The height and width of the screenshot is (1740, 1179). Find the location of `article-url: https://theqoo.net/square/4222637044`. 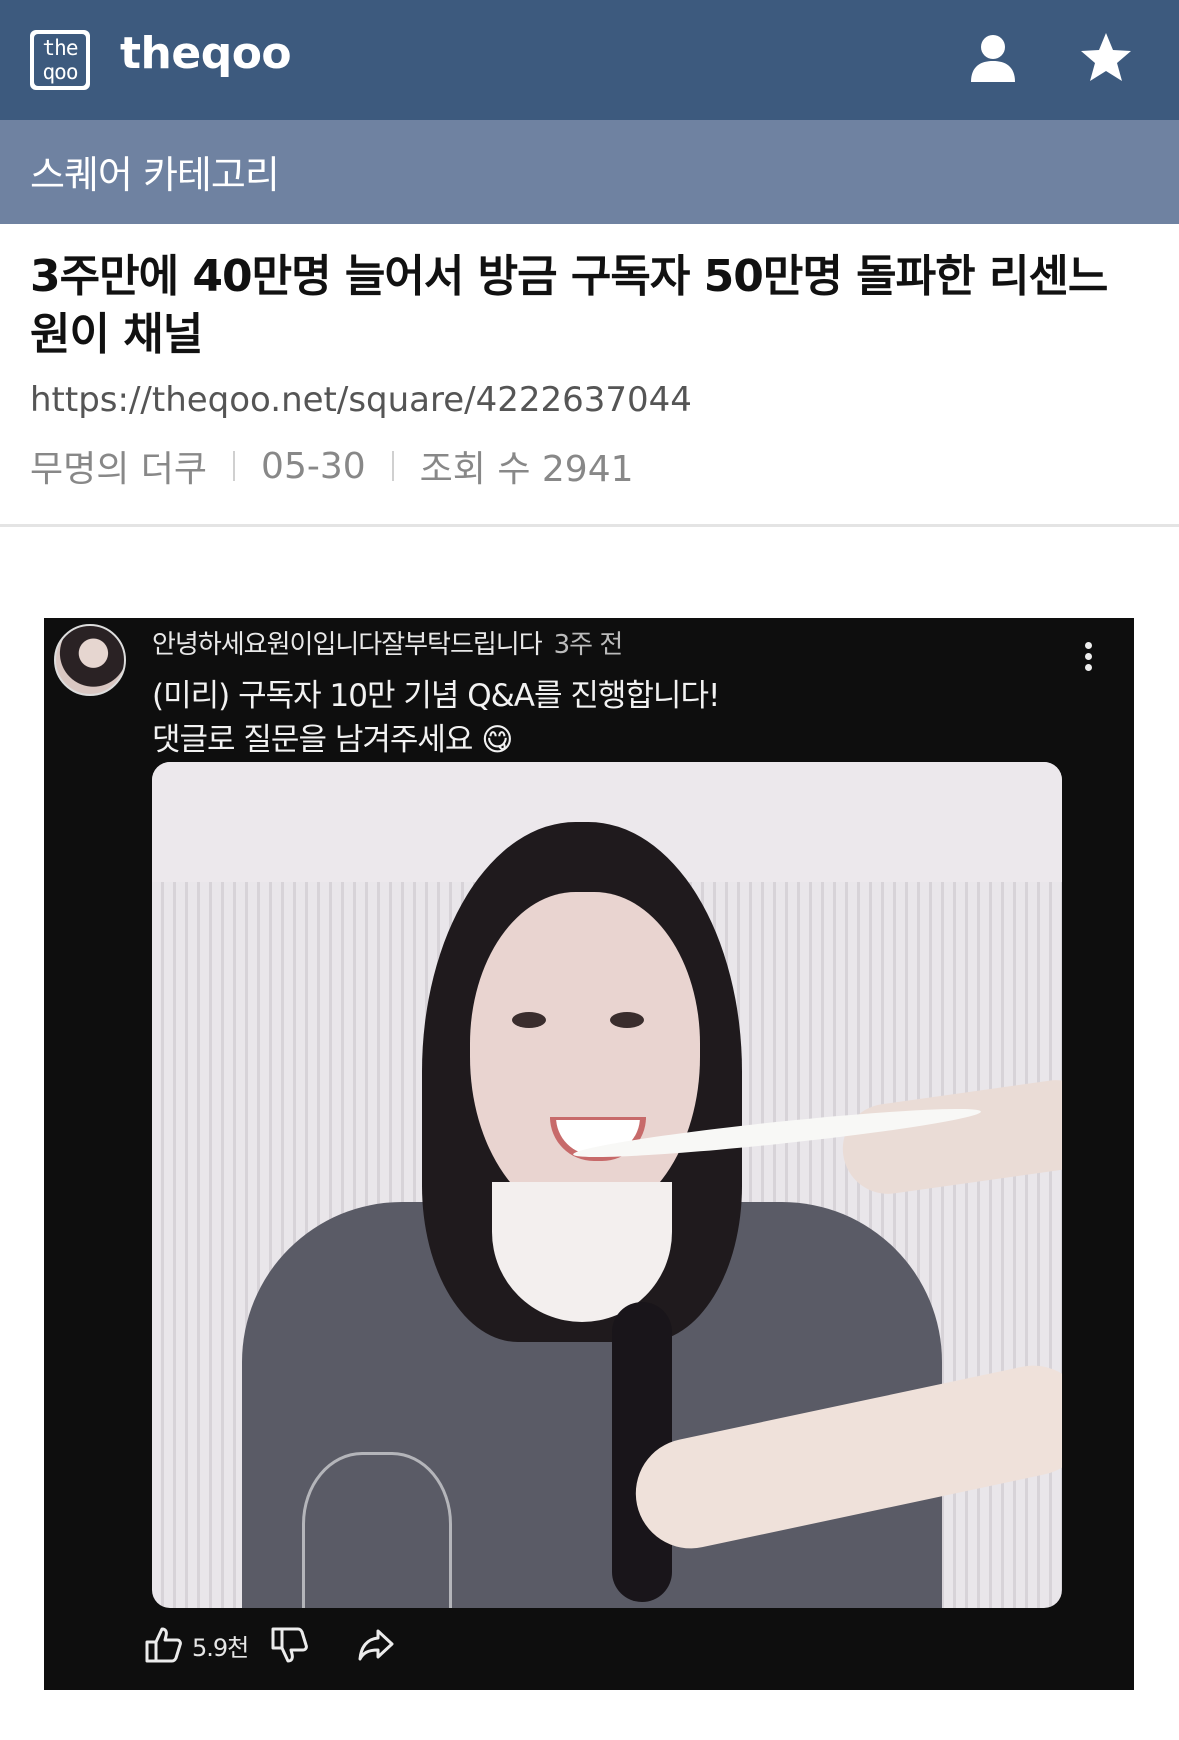

article-url: https://theqoo.net/square/4222637044 is located at coordinates (361, 400).